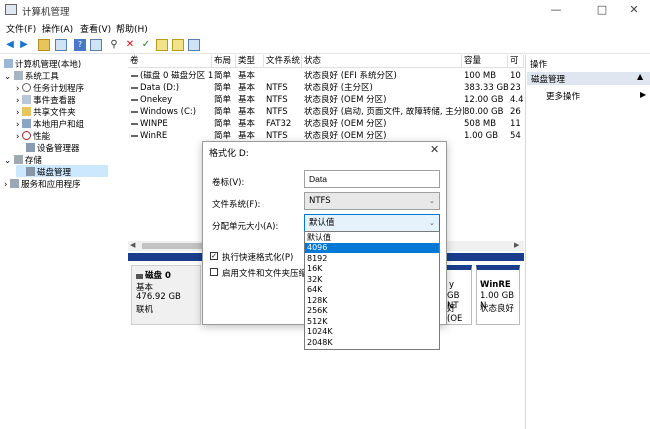 The width and height of the screenshot is (650, 429). I want to click on actions-header: 操作, so click(539, 65).